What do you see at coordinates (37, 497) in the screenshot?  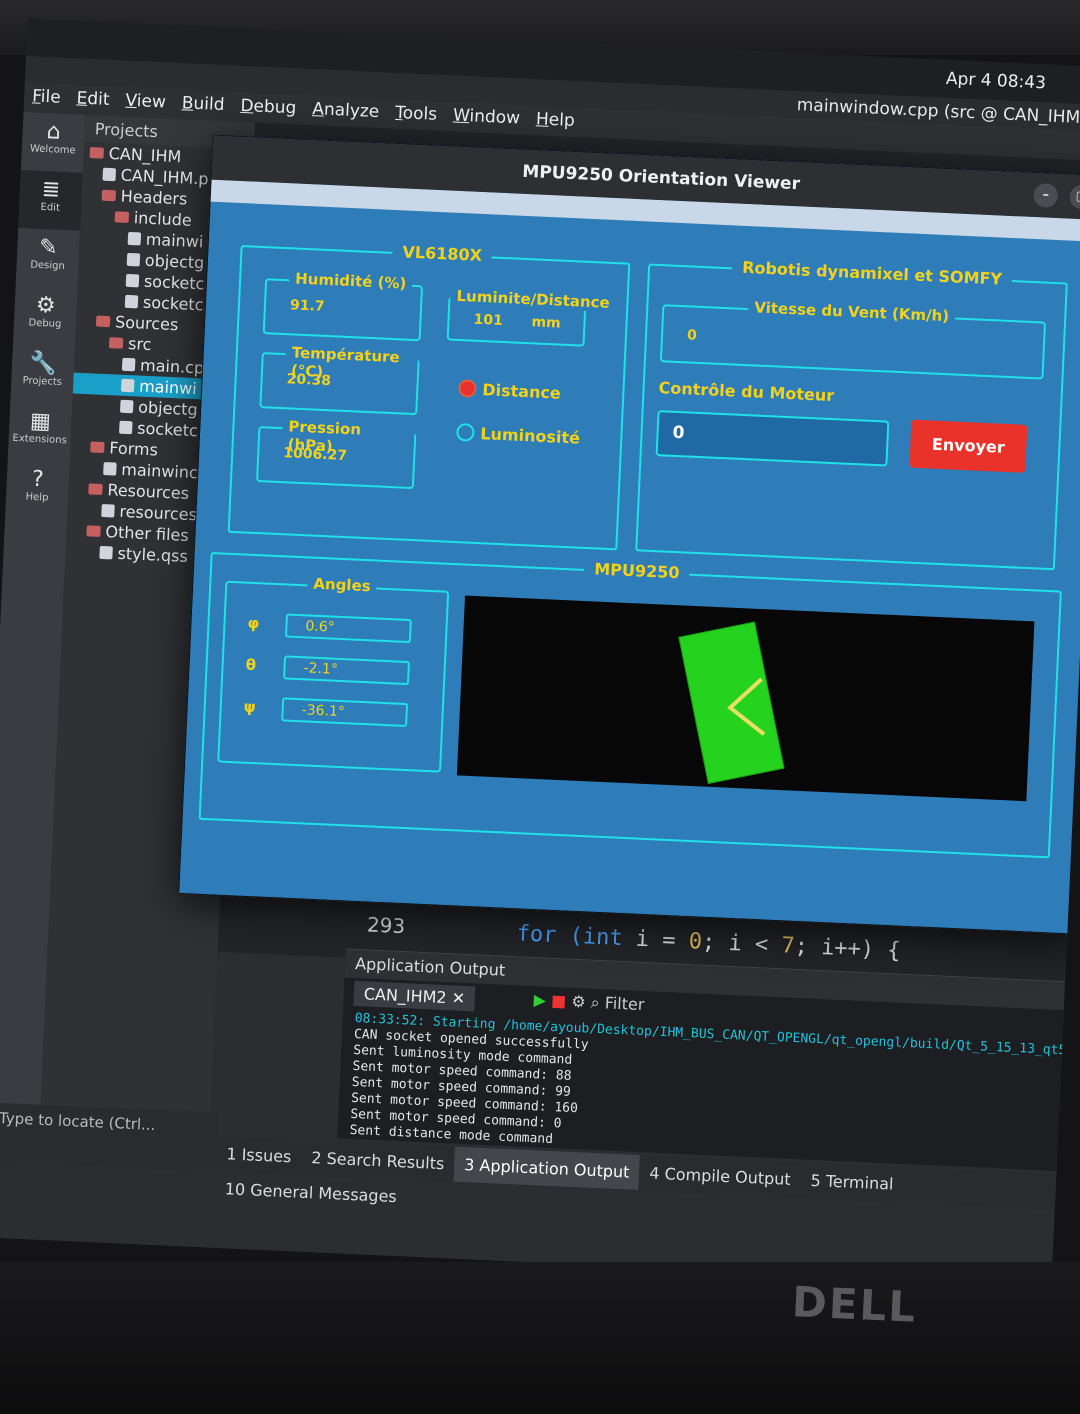 I see `mode-label: Help` at bounding box center [37, 497].